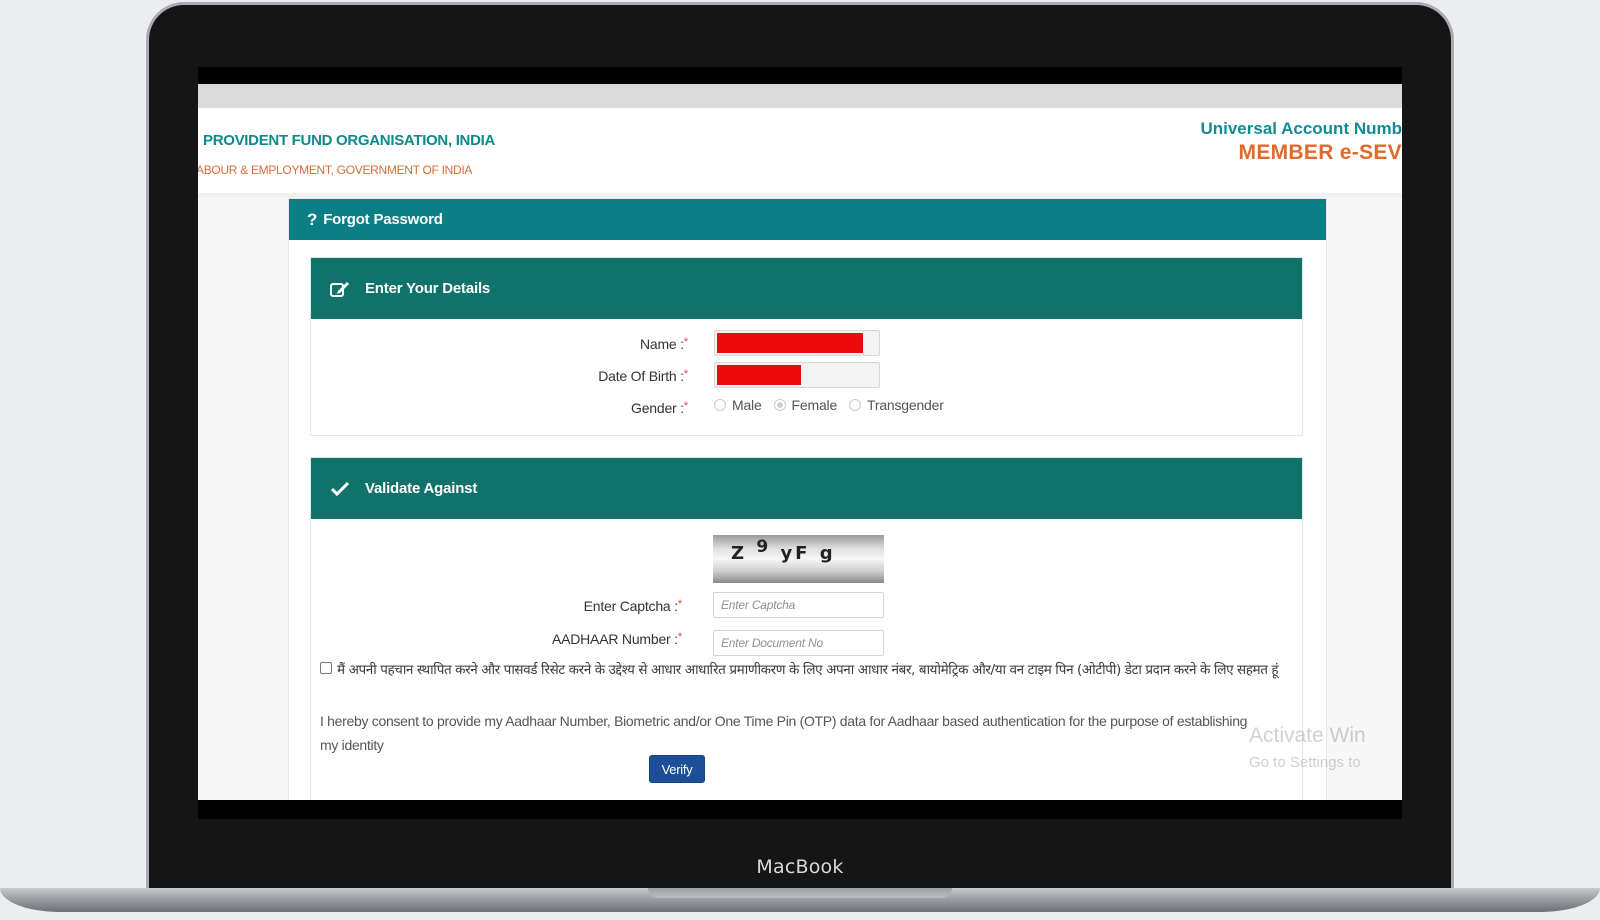 This screenshot has width=1600, height=920. What do you see at coordinates (1320, 152) in the screenshot?
I see `member-esewa-title: MEMBER e-SEV` at bounding box center [1320, 152].